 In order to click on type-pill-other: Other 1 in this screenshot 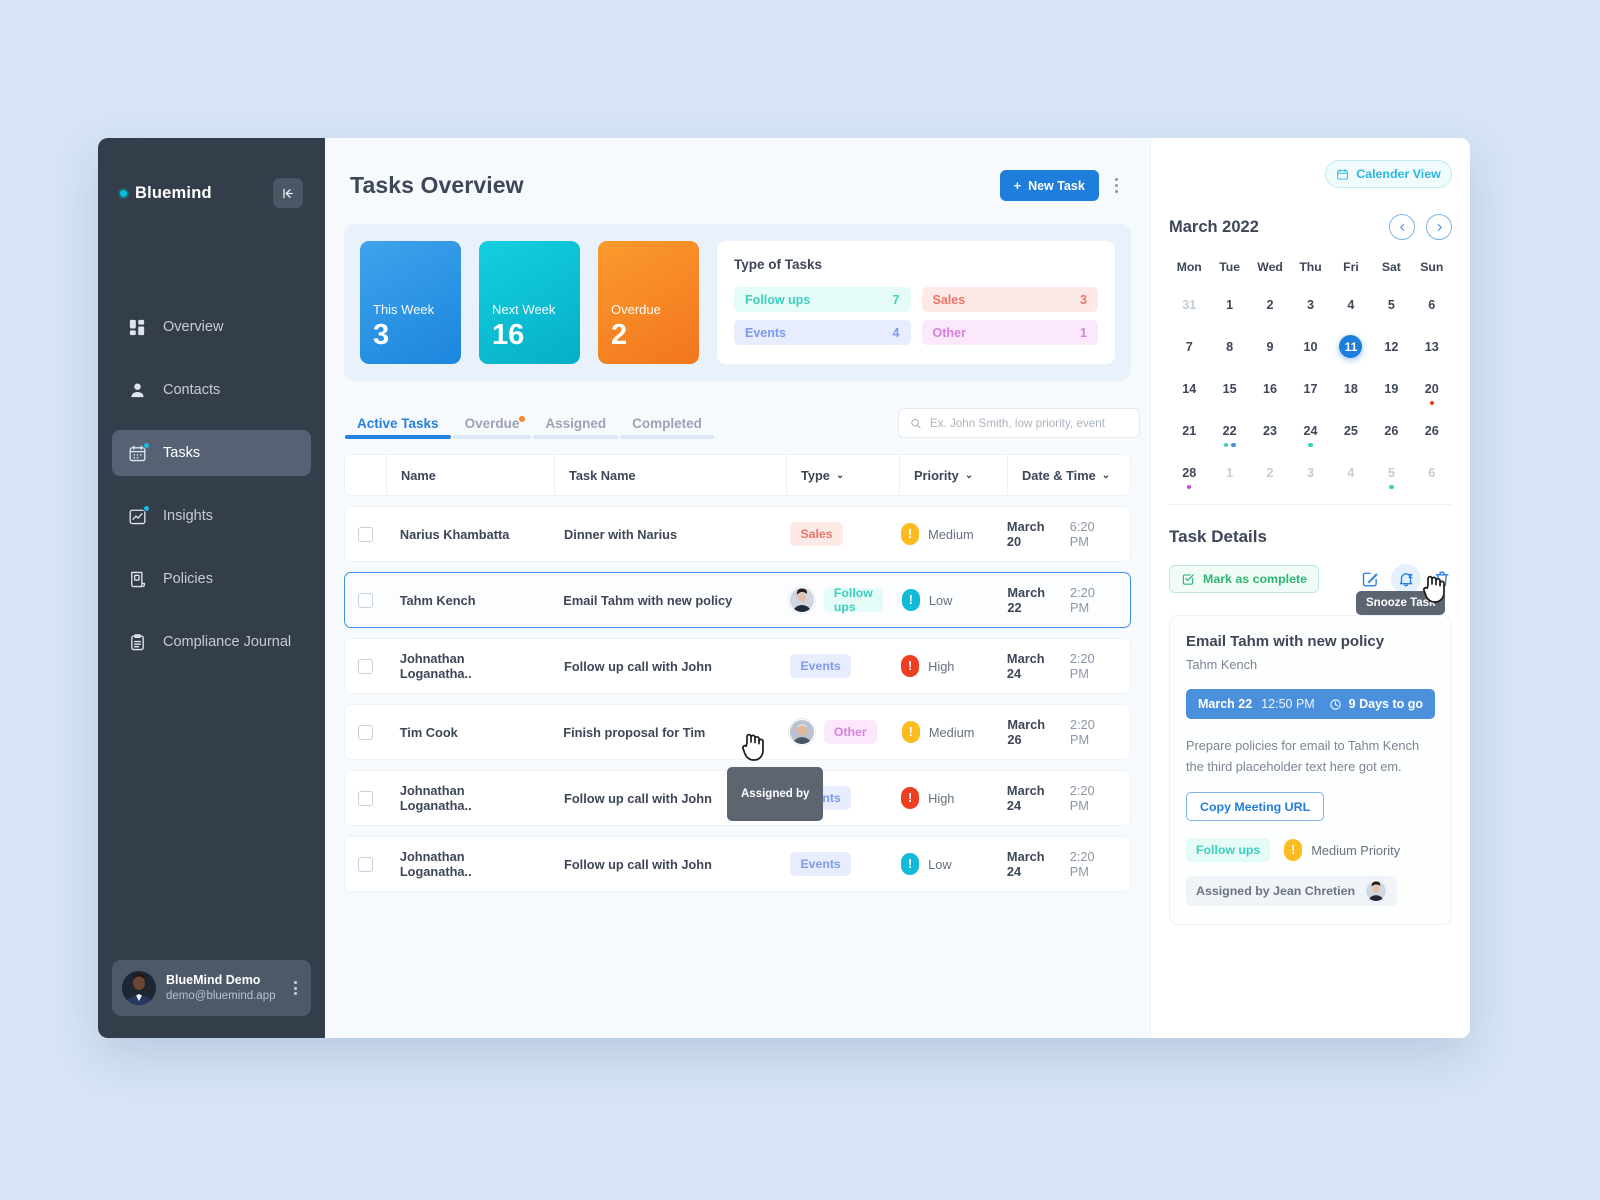, I will do `click(1009, 332)`.